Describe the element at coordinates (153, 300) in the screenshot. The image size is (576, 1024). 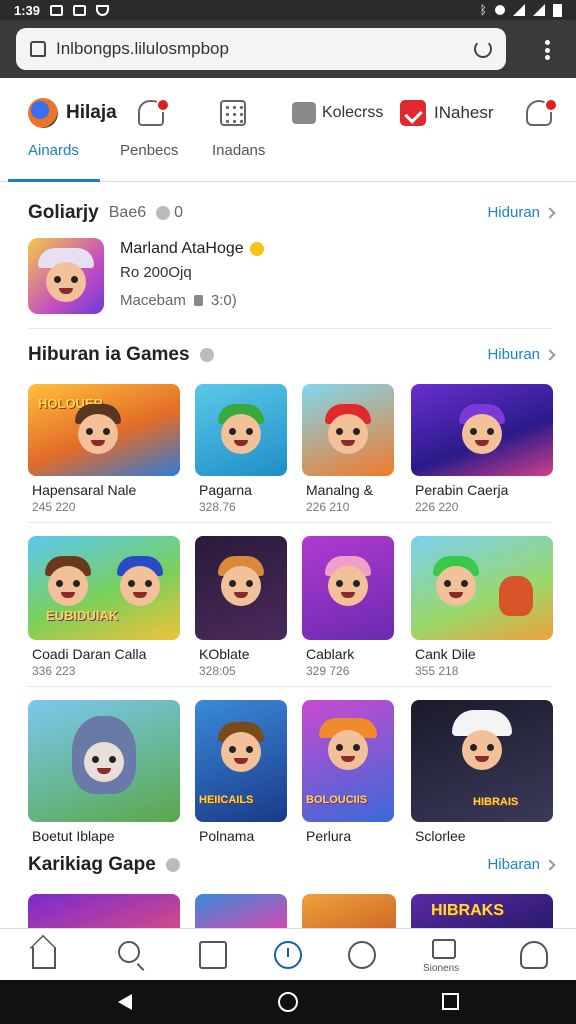
I see `featured-meta-text: Macebam` at that location.